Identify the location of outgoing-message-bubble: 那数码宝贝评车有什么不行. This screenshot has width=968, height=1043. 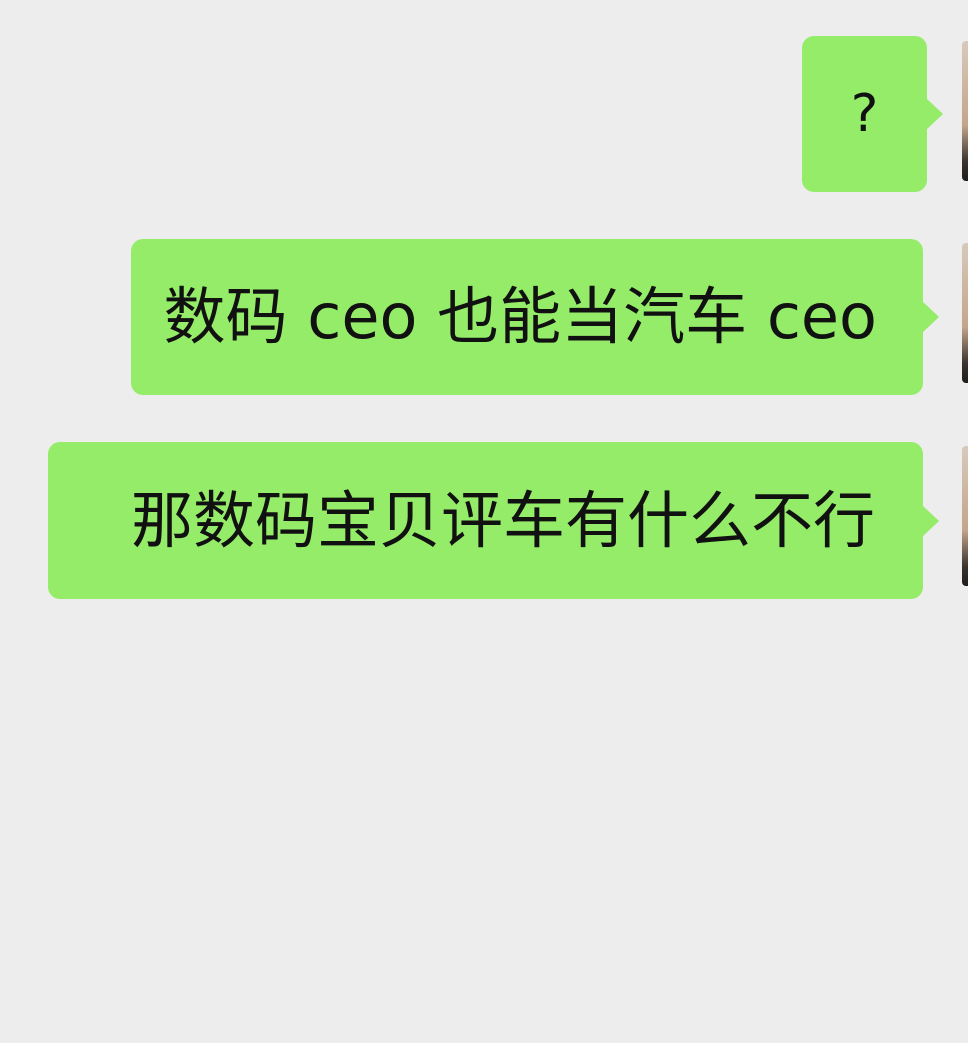
(493, 520).